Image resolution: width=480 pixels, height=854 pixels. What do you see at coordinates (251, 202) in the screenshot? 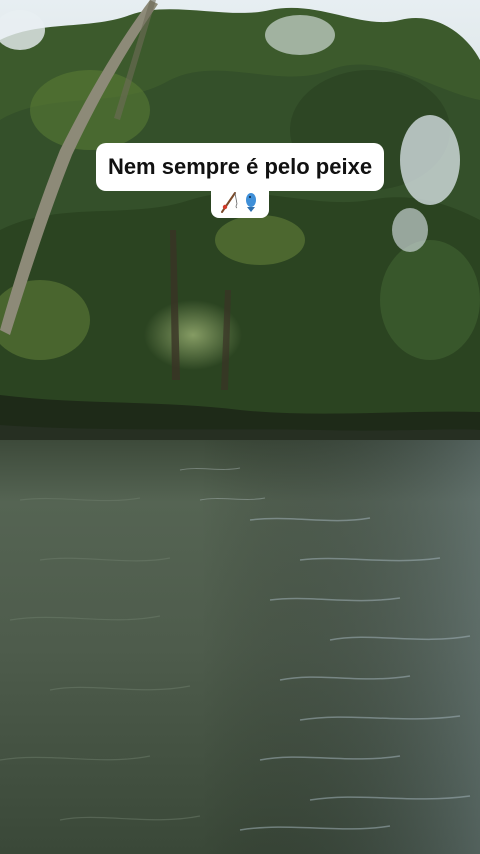
I see `fish-icon` at bounding box center [251, 202].